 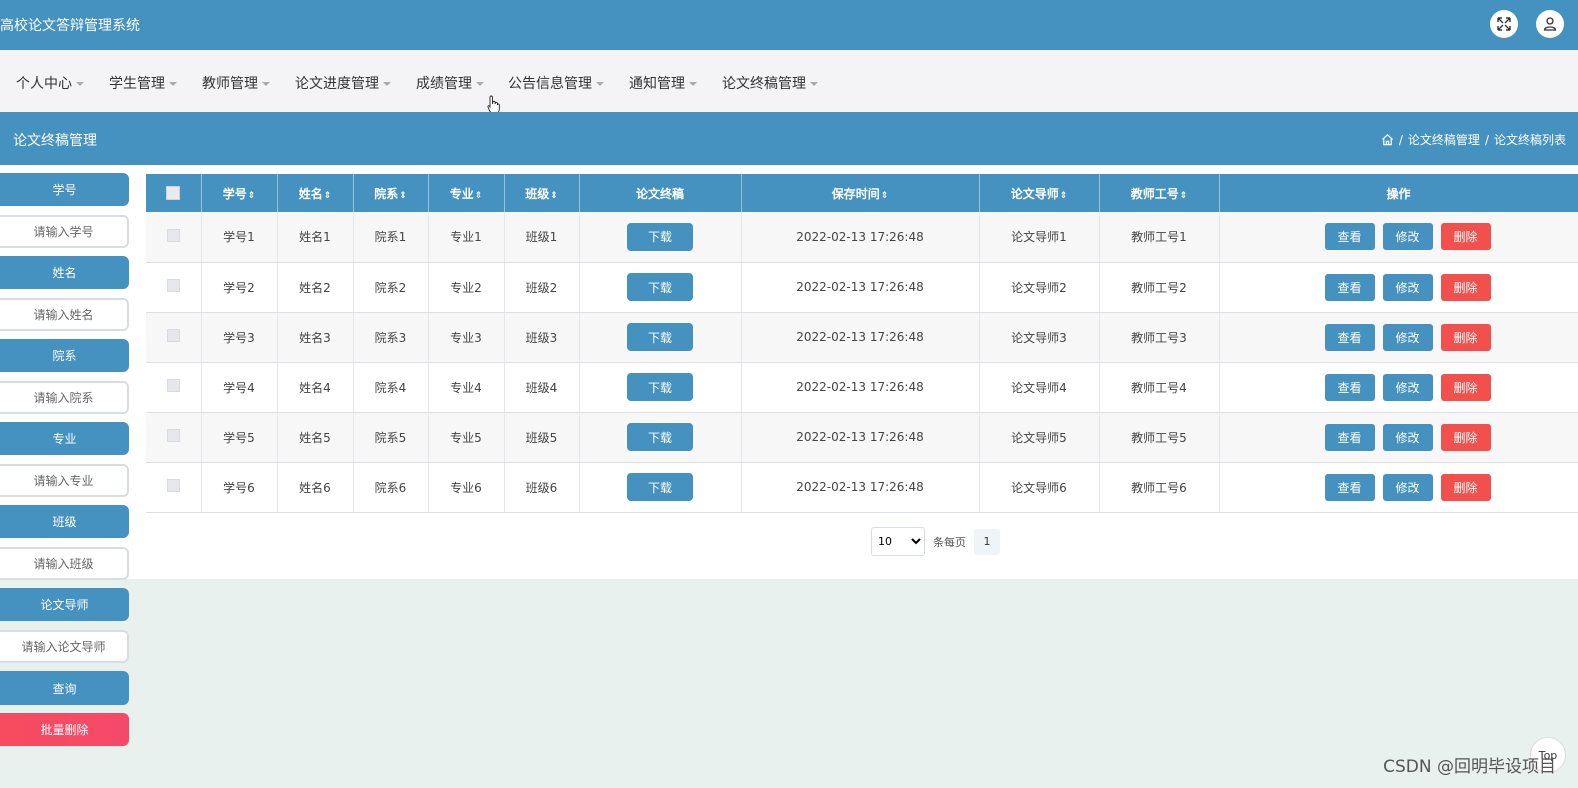 I want to click on nav-item-student-management: 学生管理, so click(x=143, y=83).